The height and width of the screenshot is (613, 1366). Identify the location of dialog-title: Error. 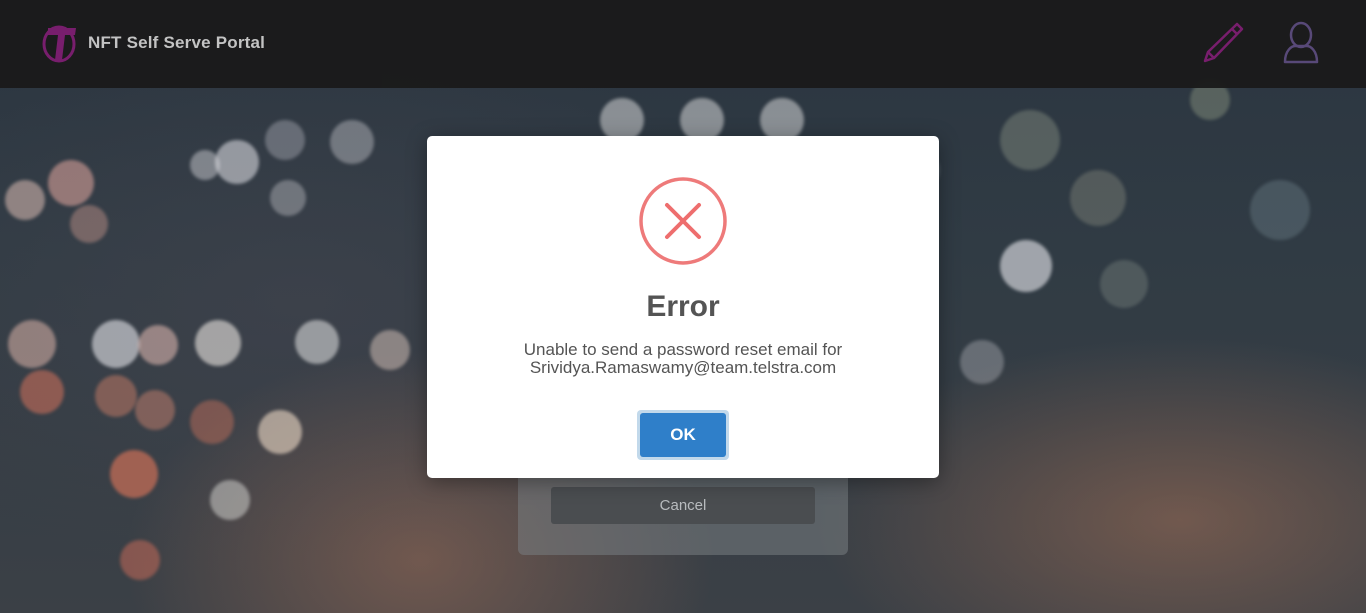
(683, 306).